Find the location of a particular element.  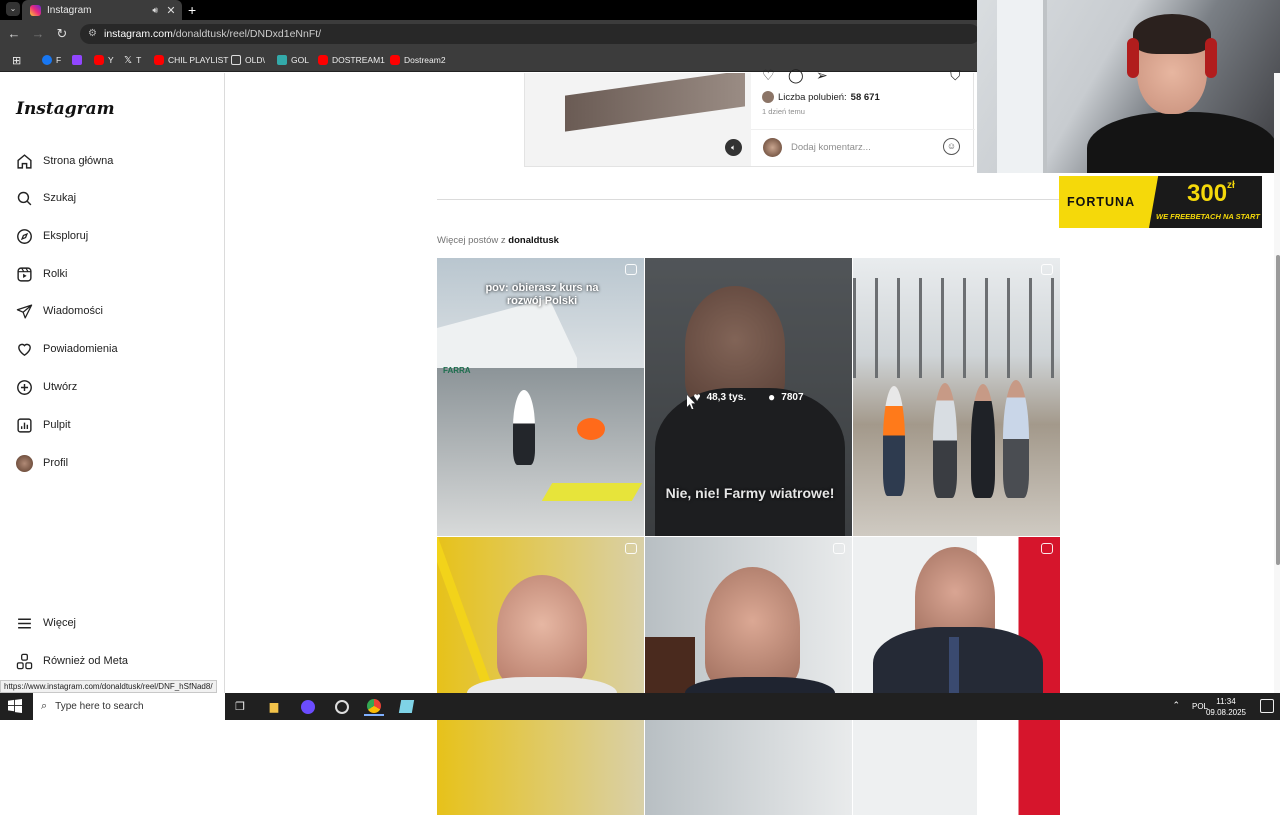

post-media: 🔈︎ is located at coordinates (638, 119).